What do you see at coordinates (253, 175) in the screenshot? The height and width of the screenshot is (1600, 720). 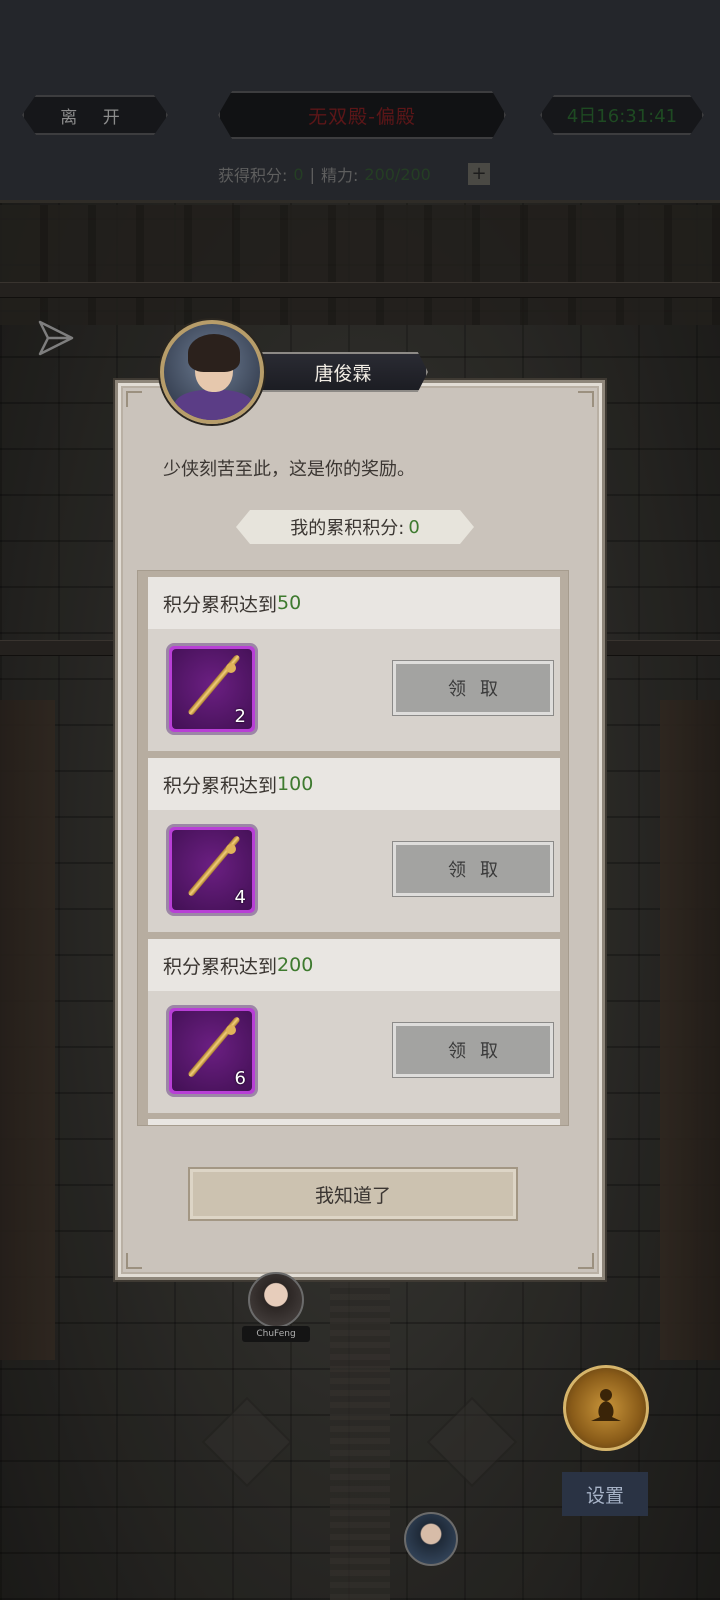 I see `points-label: 获得积分:` at bounding box center [253, 175].